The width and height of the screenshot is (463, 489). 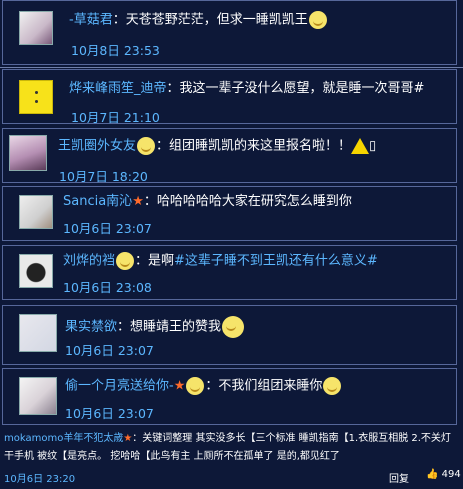 What do you see at coordinates (91, 327) in the screenshot?
I see `commenter-name: 果实禁欲` at bounding box center [91, 327].